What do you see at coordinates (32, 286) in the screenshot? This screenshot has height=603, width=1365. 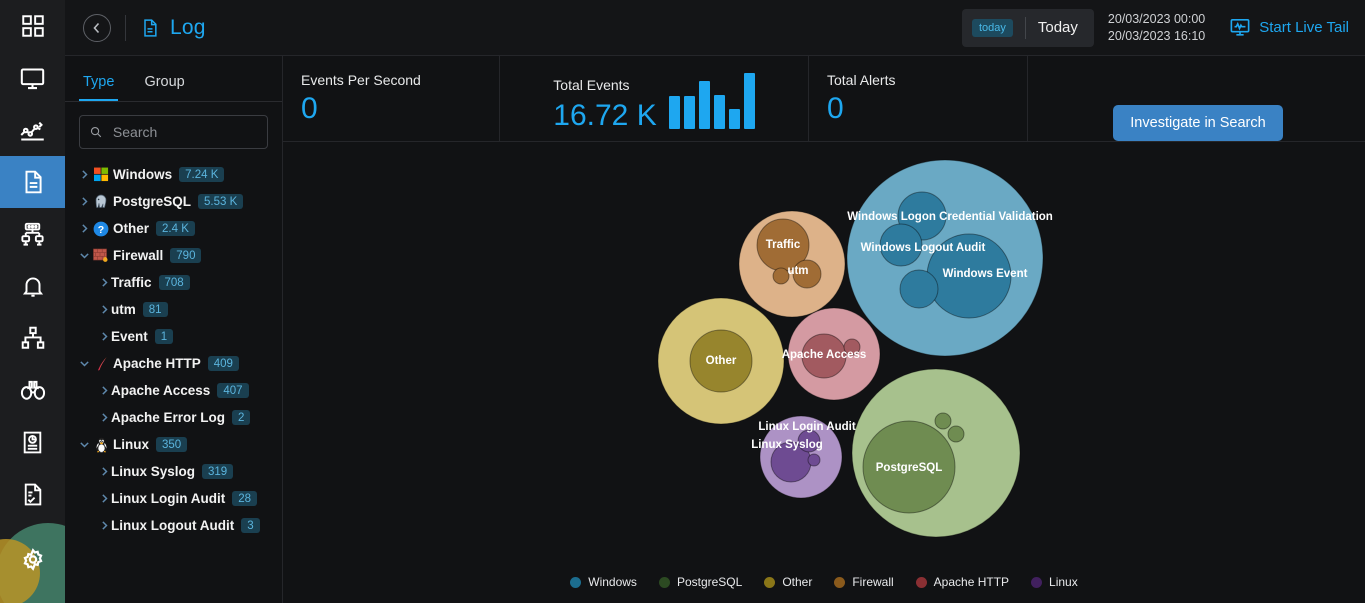 I see `sidebar-item-alerts` at bounding box center [32, 286].